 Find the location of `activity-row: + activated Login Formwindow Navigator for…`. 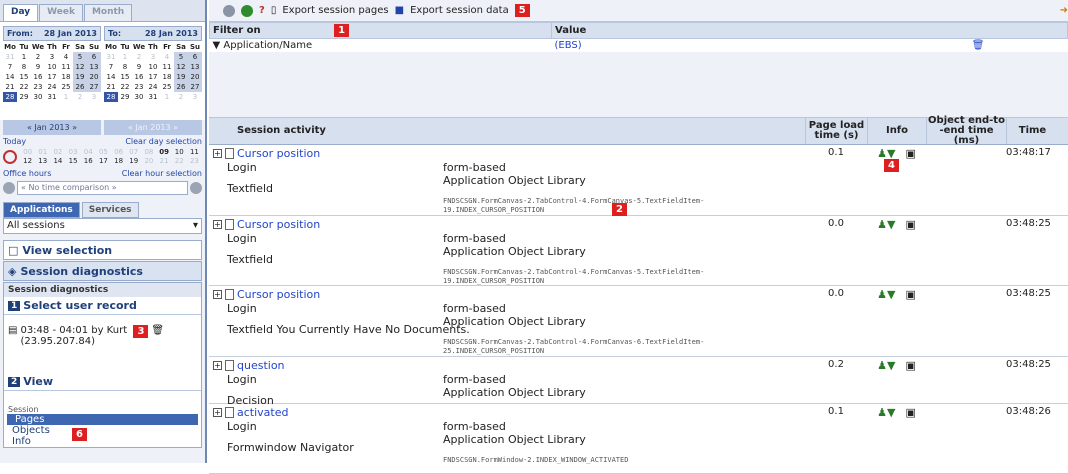

activity-row: + activated Login Formwindow Navigator for… is located at coordinates (638, 439).